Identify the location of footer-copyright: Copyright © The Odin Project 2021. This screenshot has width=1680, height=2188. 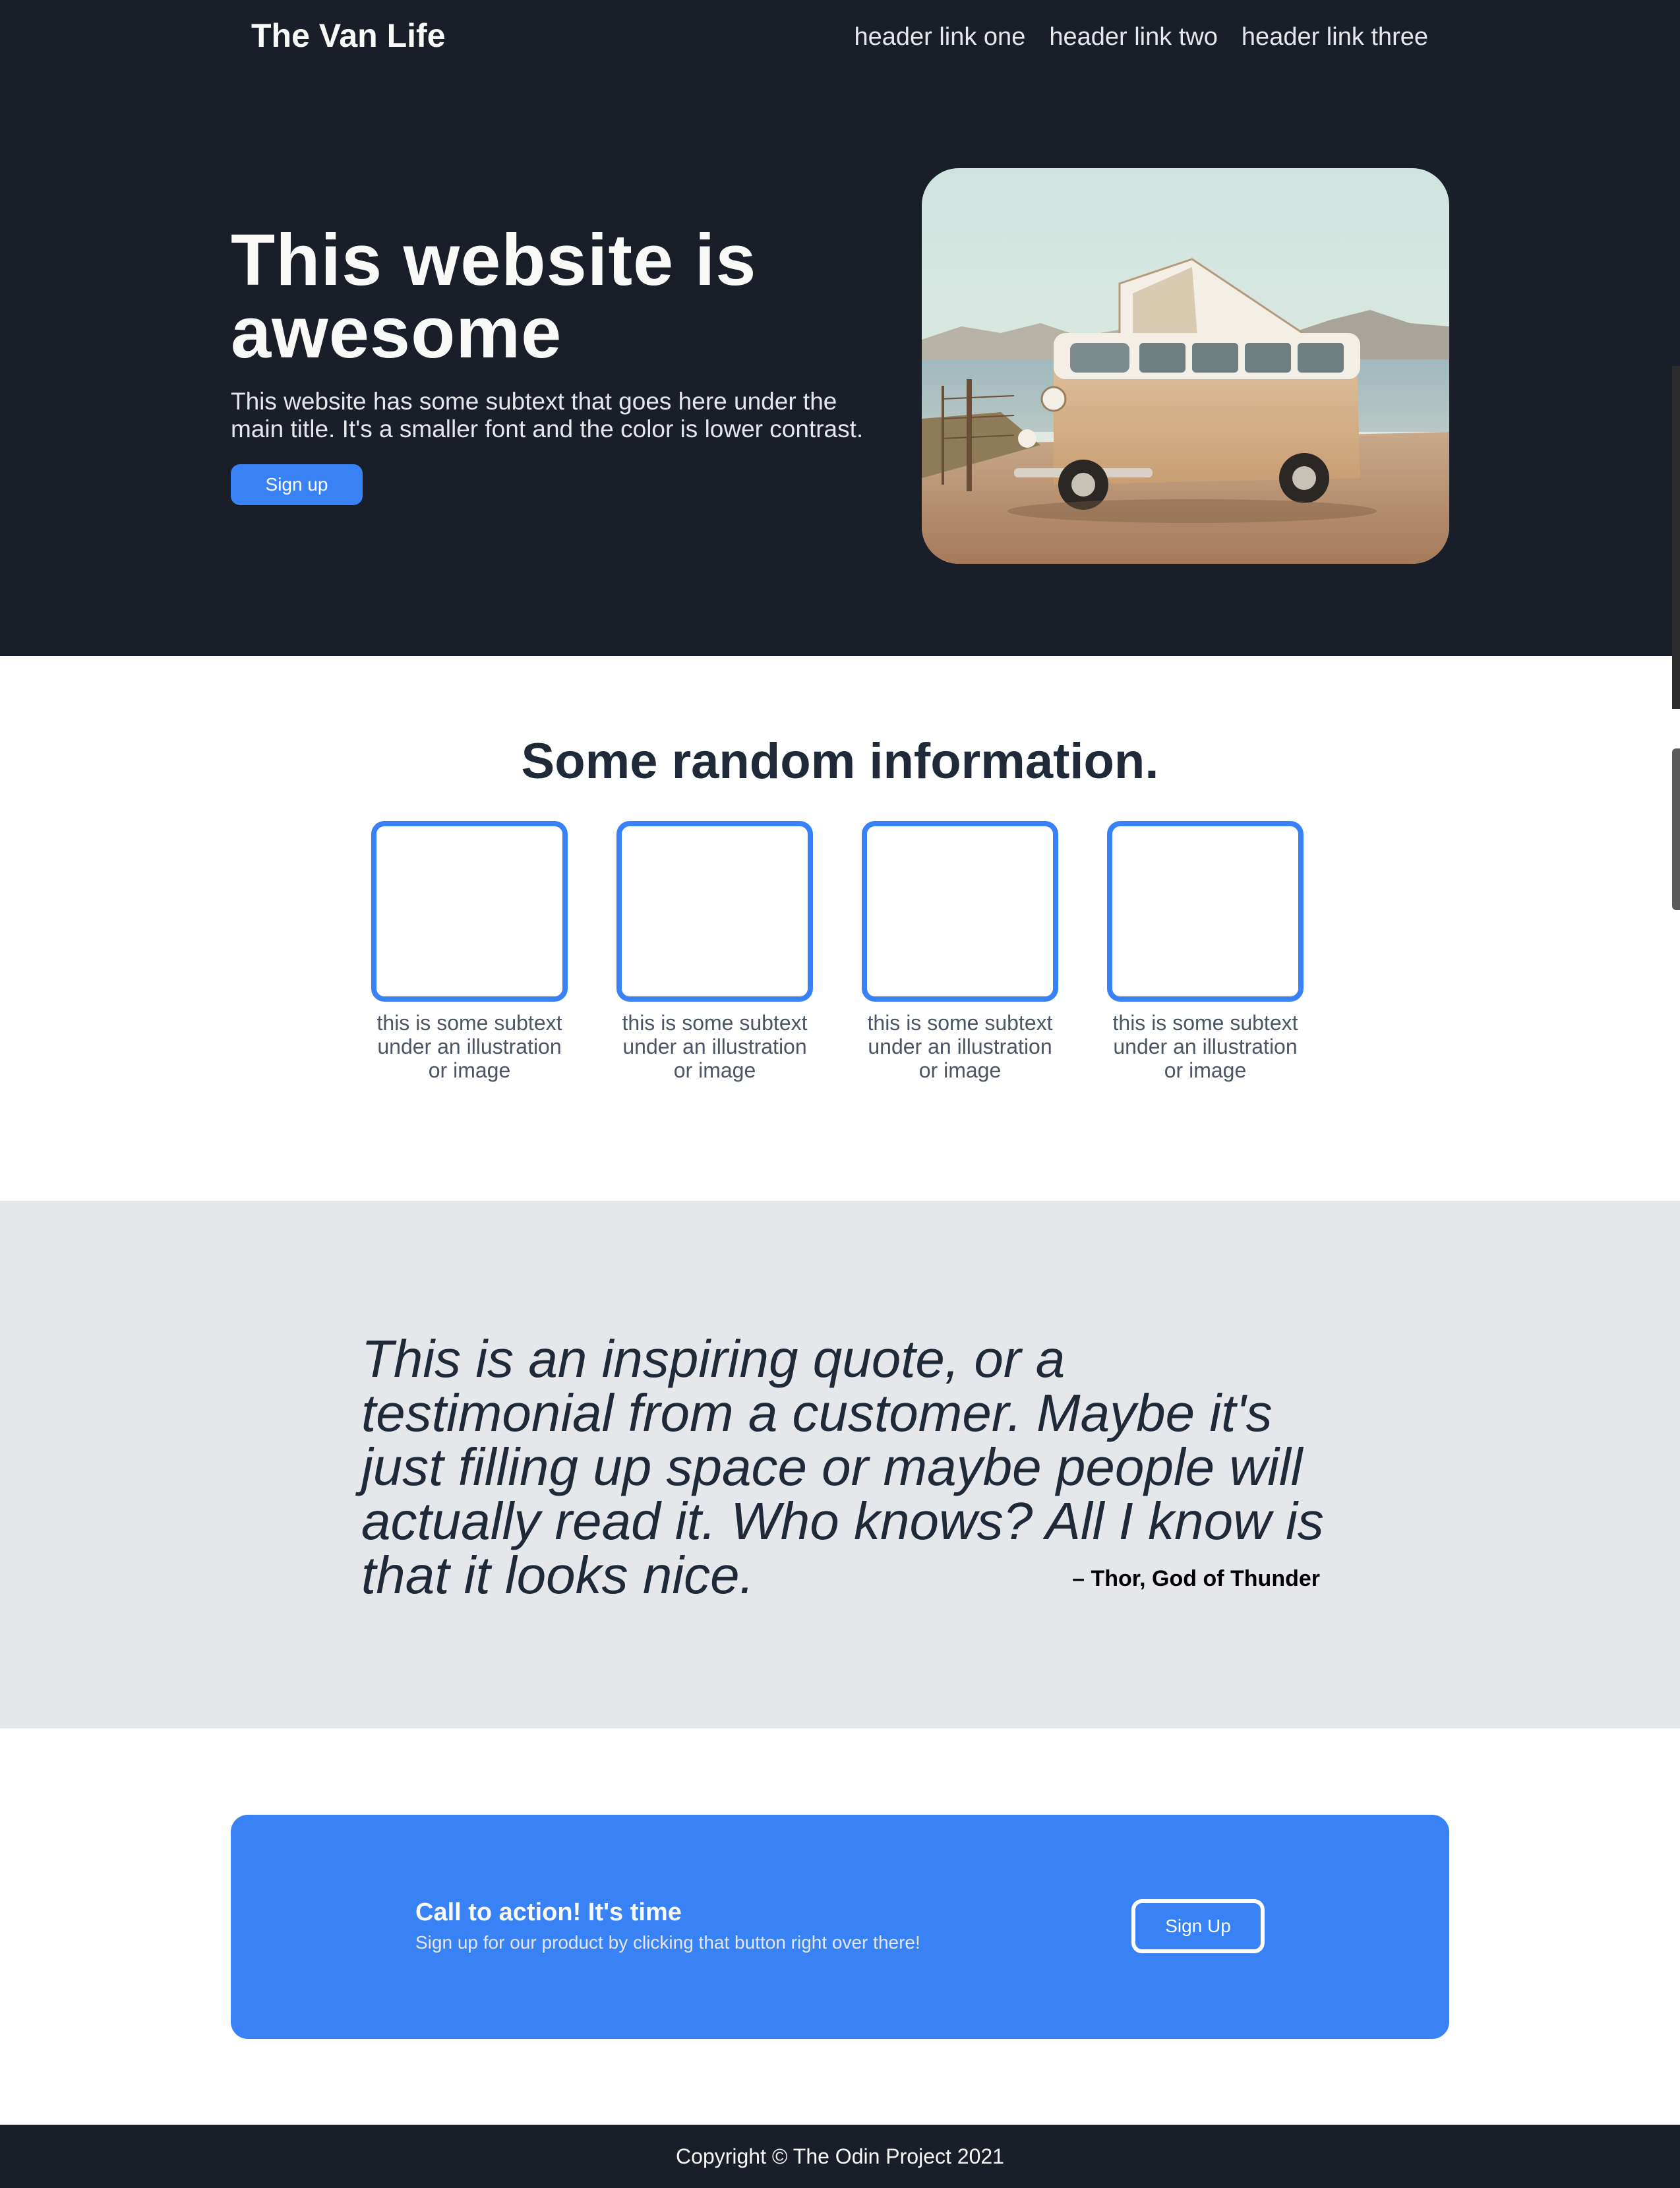
(840, 2156).